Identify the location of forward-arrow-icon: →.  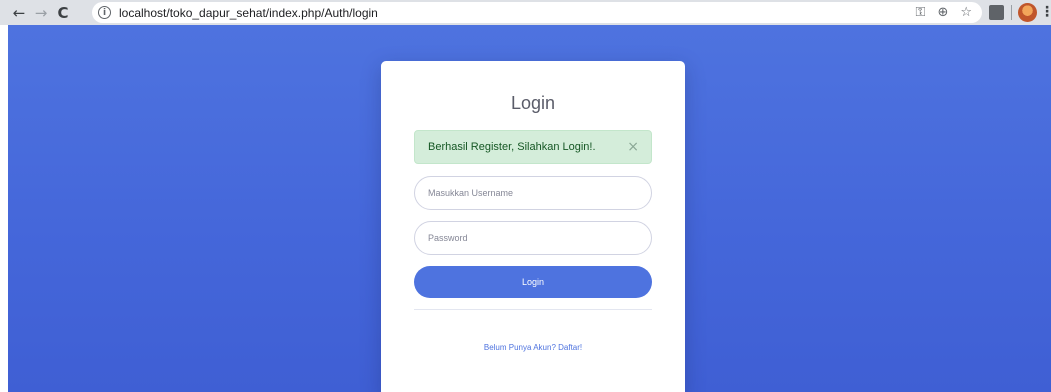
(41, 13).